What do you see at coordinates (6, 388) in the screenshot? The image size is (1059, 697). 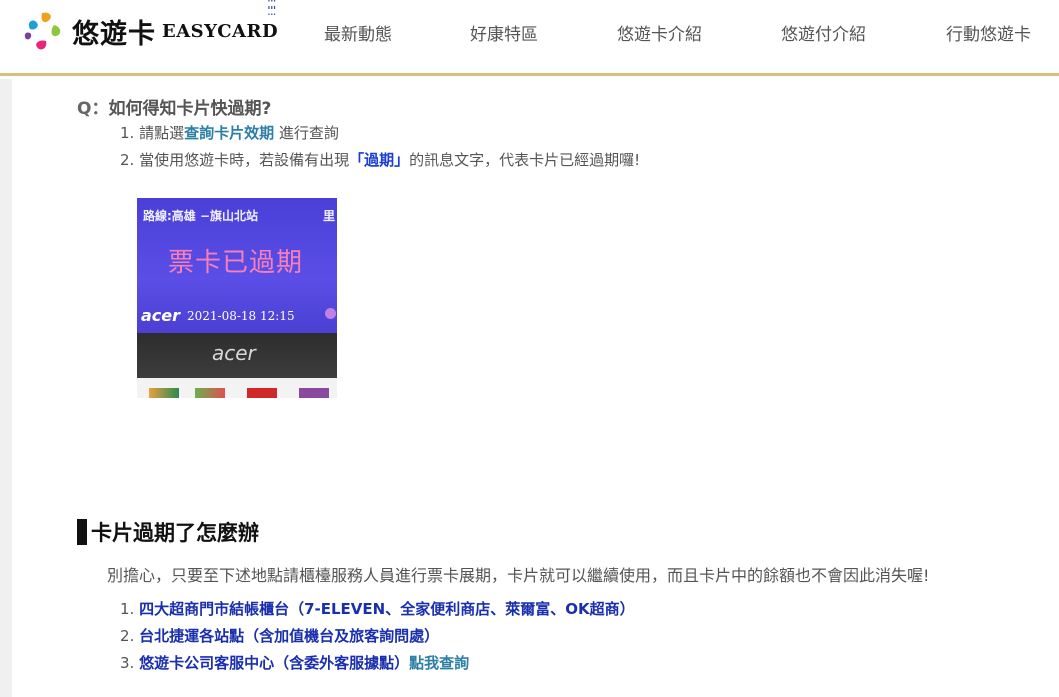 I see `left-page-edge` at bounding box center [6, 388].